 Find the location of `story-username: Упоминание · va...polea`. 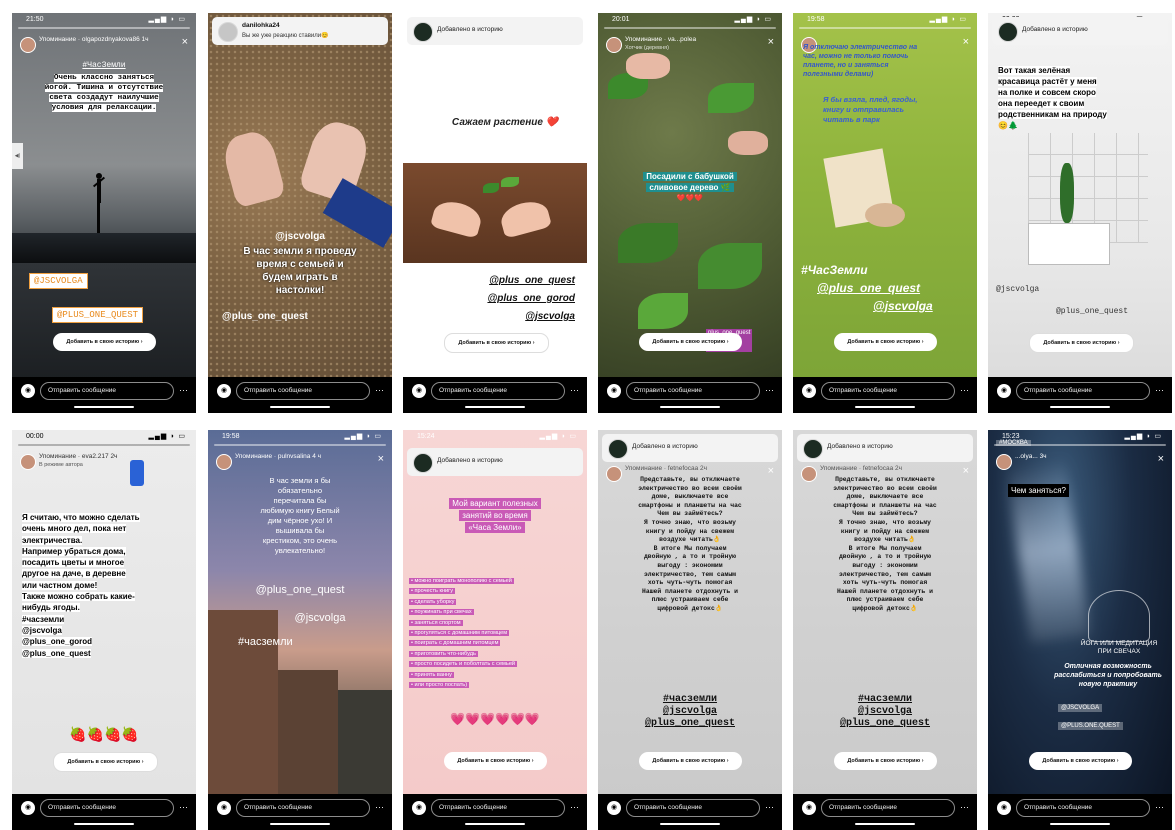

story-username: Упоминание · va...polea is located at coordinates (690, 39).